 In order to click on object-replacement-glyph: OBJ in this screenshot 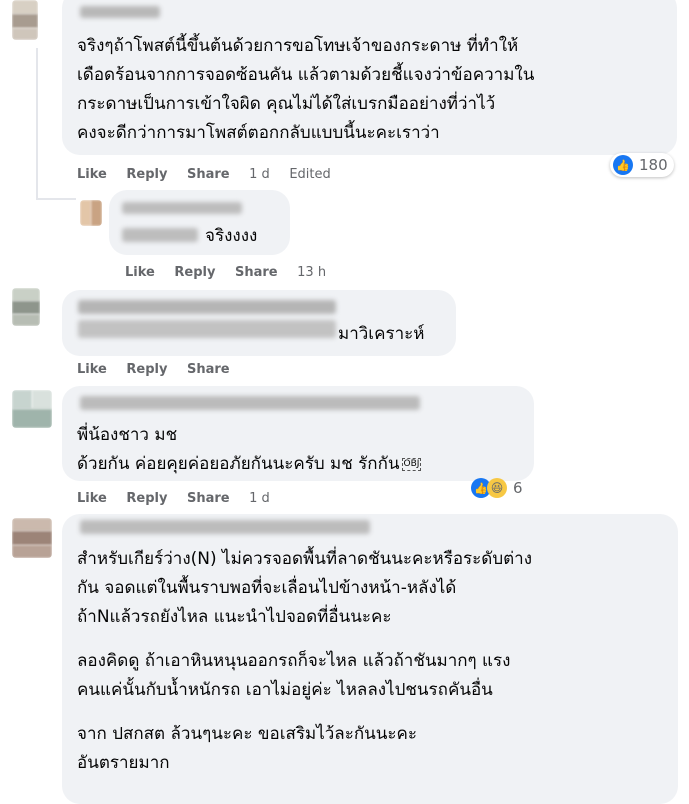, I will do `click(411, 464)`.